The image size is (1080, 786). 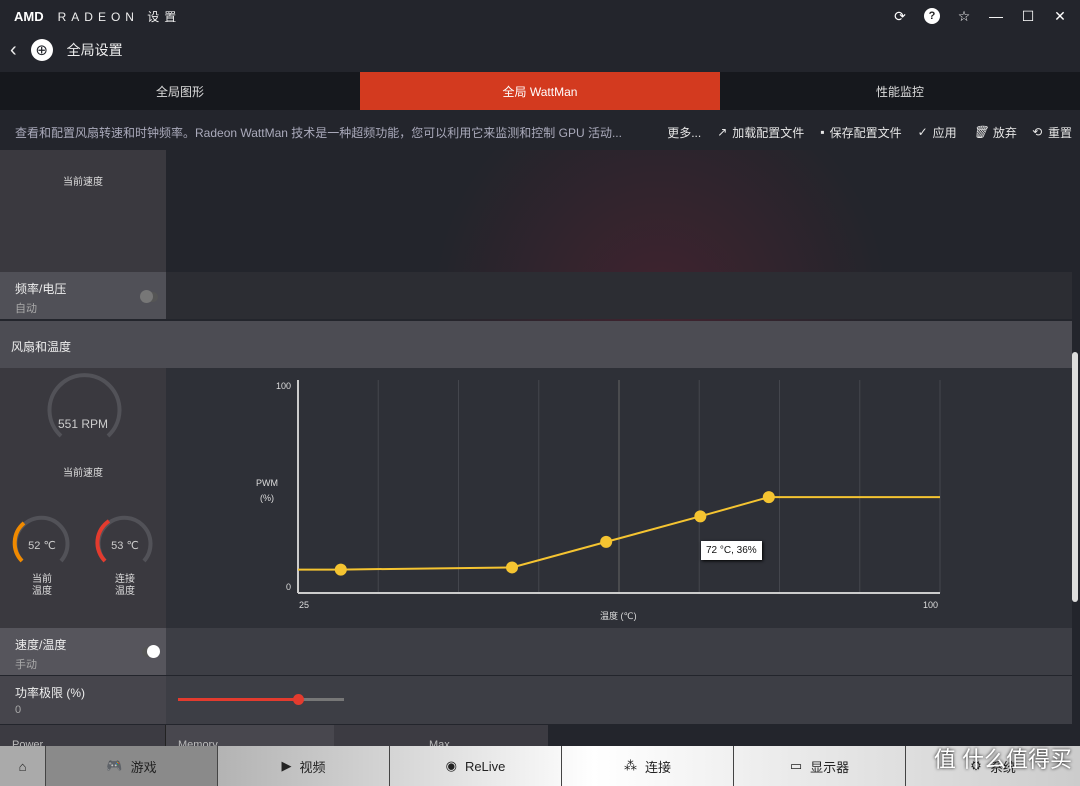 I want to click on connect-icon: ⁂, so click(x=630, y=765).